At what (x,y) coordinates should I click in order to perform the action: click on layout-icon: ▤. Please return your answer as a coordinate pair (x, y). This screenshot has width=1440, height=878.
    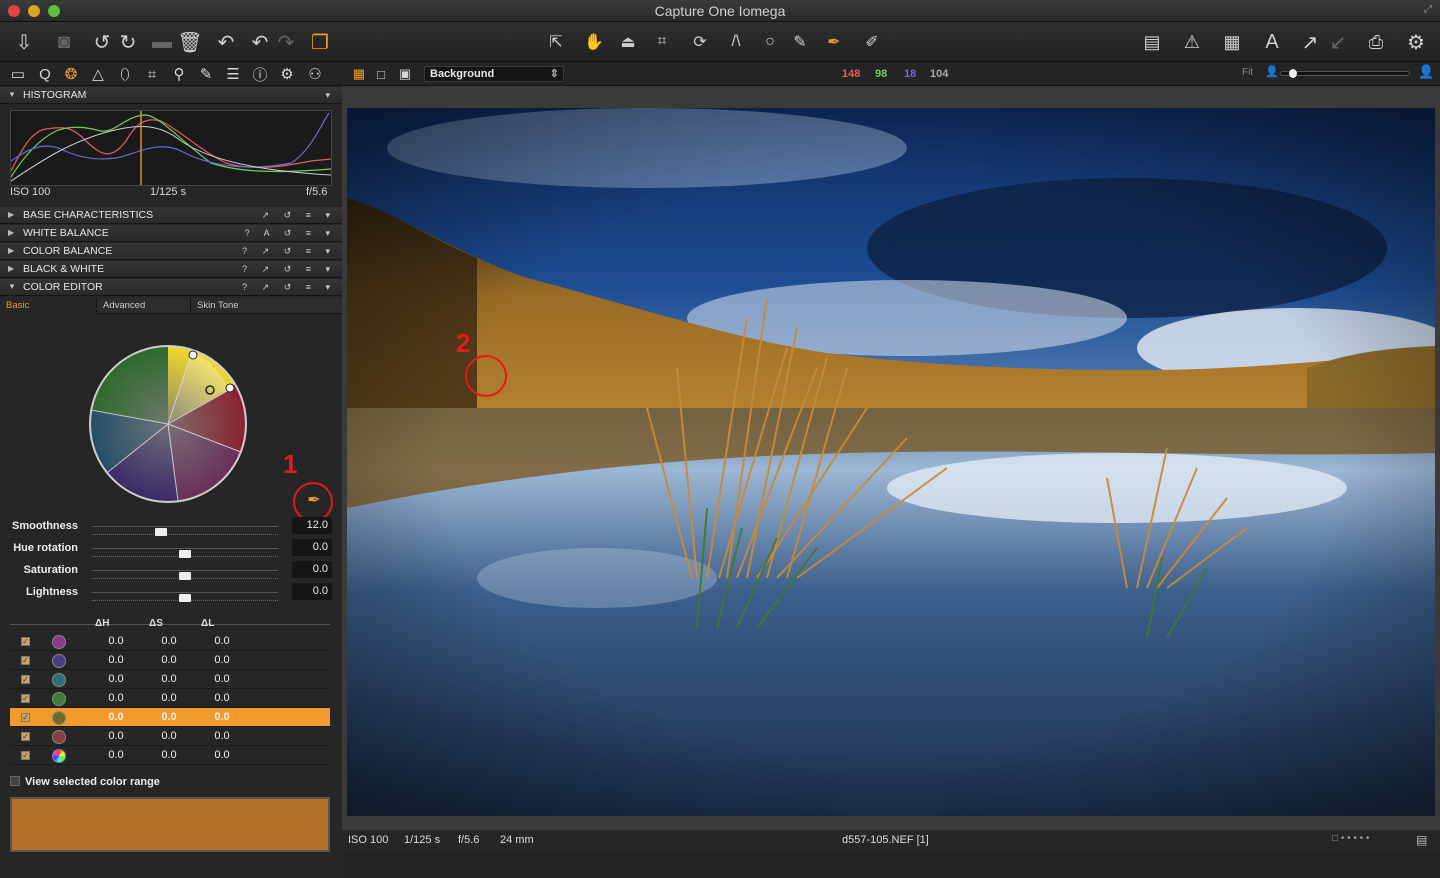
    Looking at the image, I should click on (1152, 42).